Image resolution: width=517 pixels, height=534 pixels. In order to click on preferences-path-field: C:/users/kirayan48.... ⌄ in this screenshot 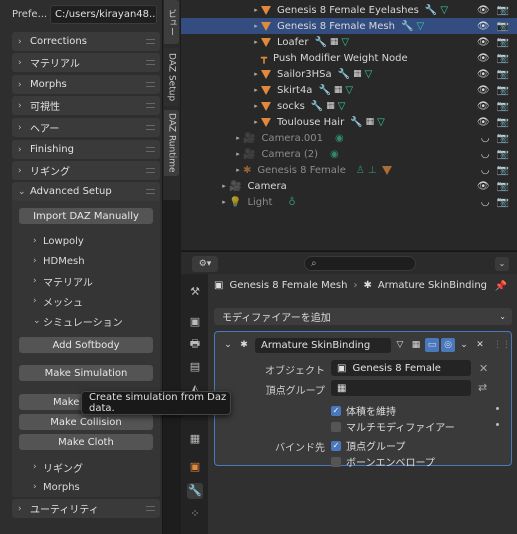, I will do `click(103, 14)`.